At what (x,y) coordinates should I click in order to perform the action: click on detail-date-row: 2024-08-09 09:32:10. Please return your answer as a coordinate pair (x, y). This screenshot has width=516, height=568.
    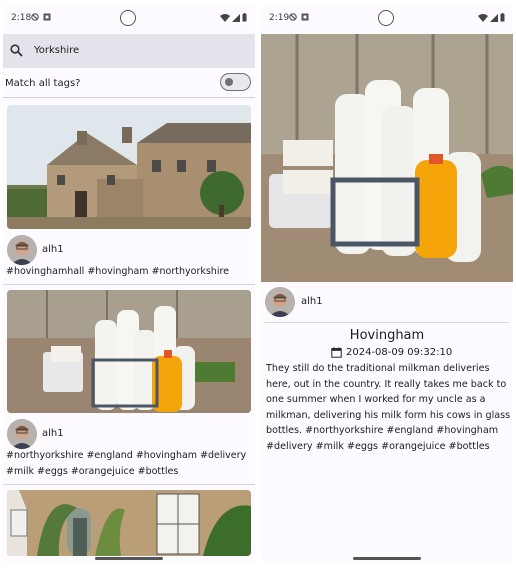
    Looking at the image, I should click on (391, 352).